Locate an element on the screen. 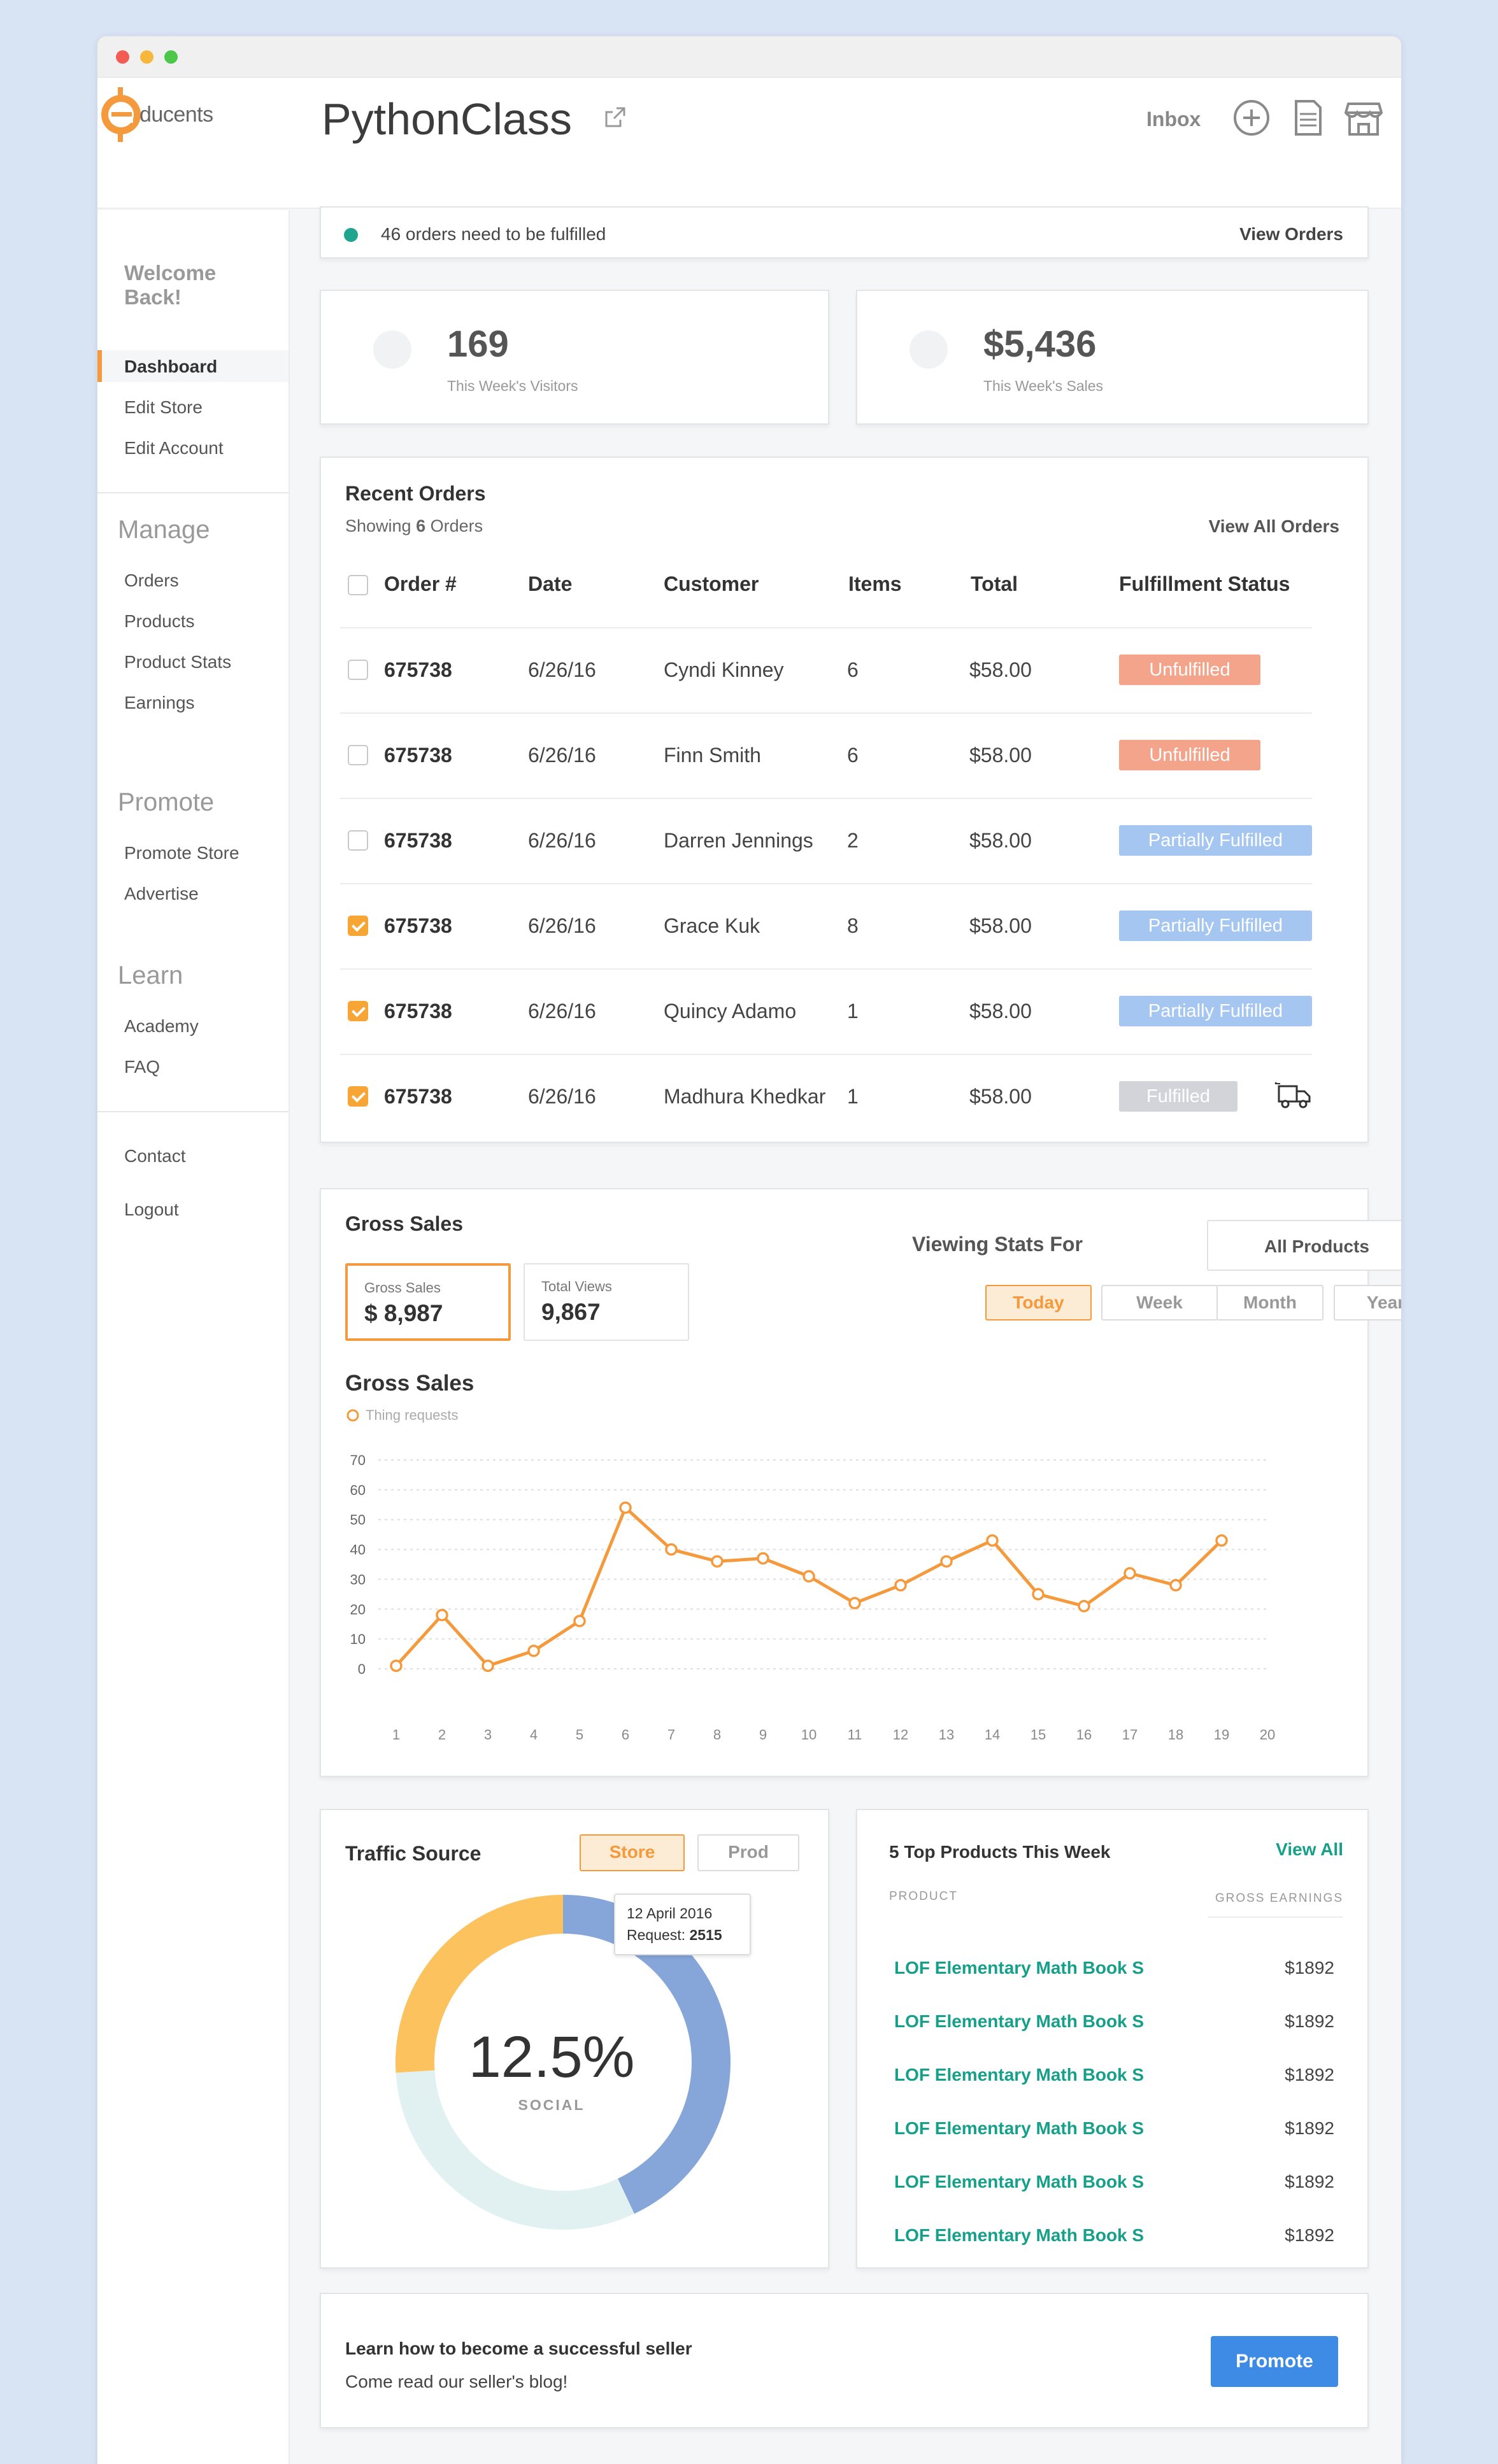  sidebar-item-academy: Academy is located at coordinates (161, 1026).